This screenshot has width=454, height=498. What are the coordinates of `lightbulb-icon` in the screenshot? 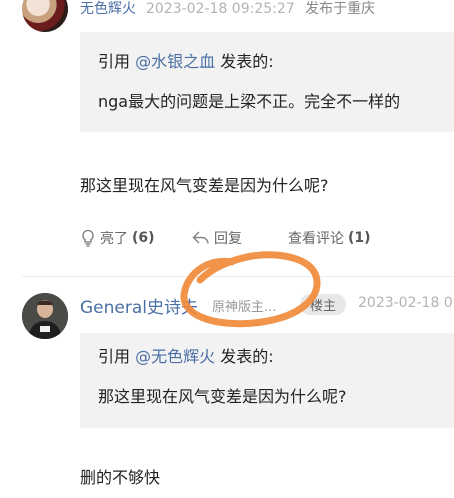 It's located at (88, 238).